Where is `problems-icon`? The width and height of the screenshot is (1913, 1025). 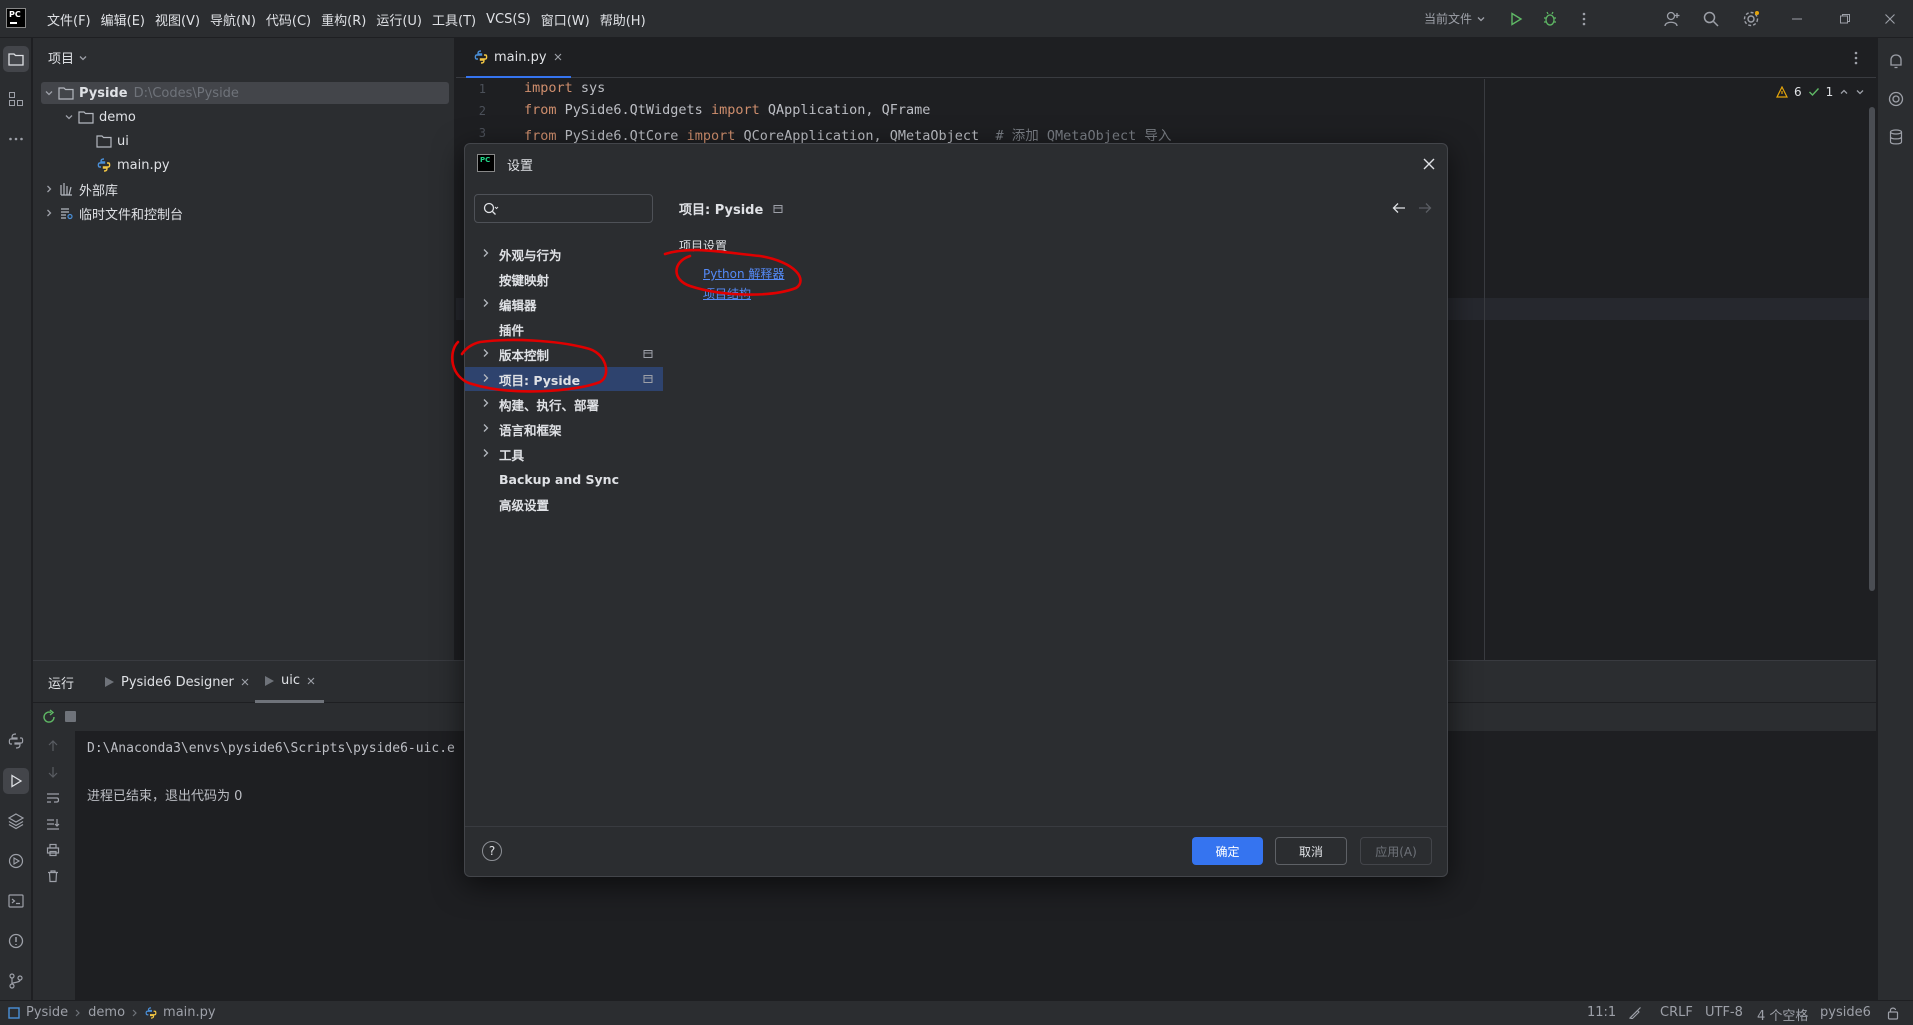 problems-icon is located at coordinates (16, 941).